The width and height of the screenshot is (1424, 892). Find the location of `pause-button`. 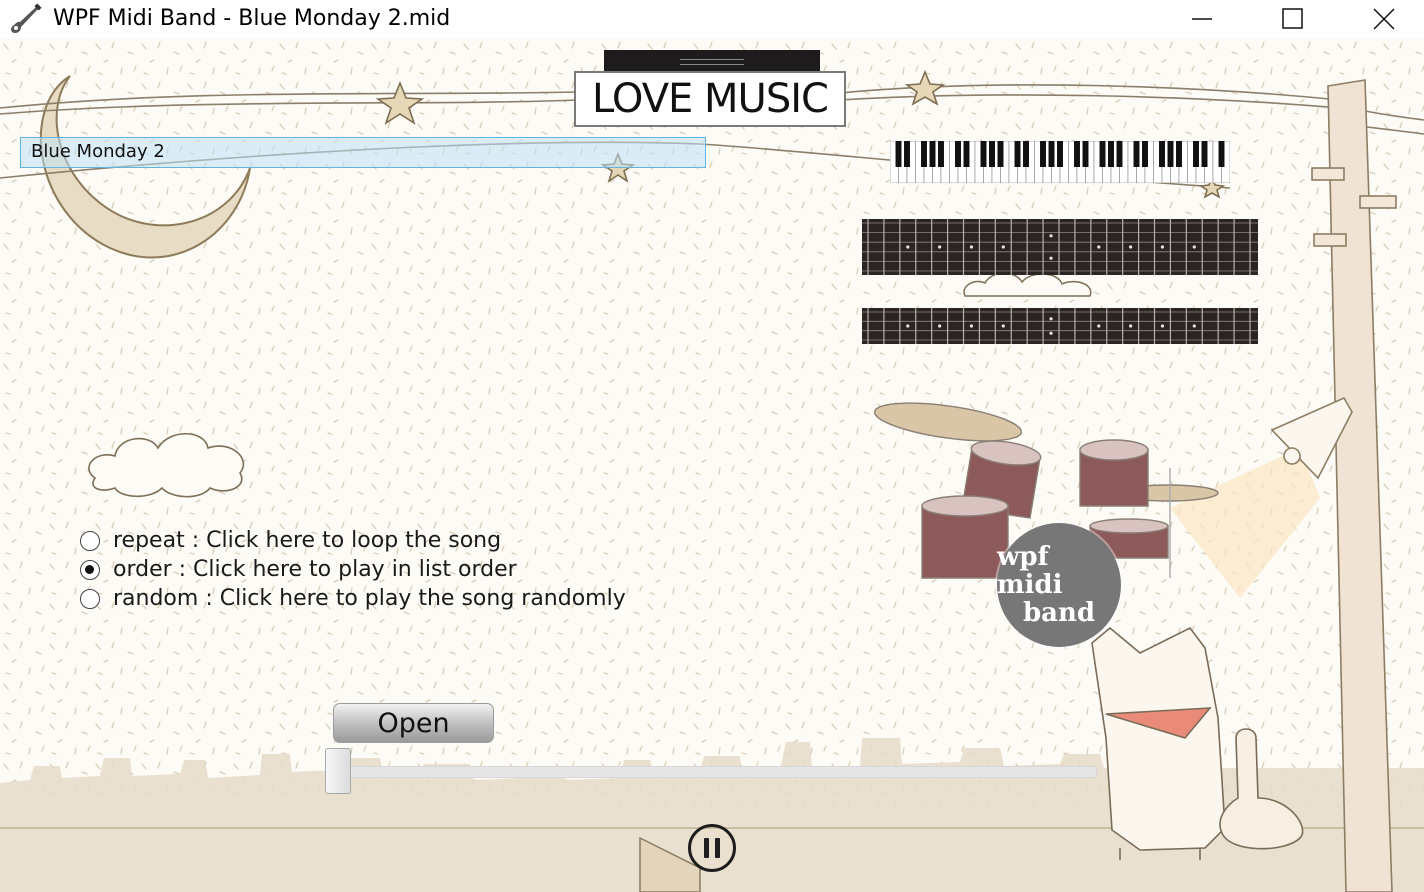

pause-button is located at coordinates (712, 848).